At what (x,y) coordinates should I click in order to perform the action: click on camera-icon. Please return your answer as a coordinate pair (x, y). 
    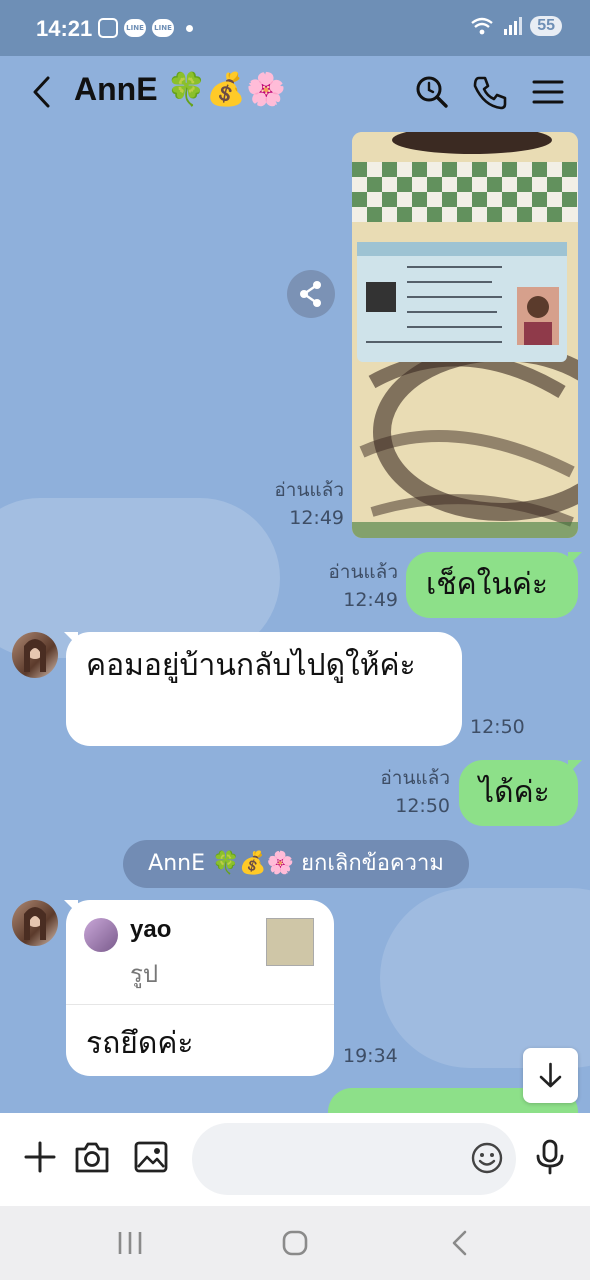
    Looking at the image, I should click on (92, 1157).